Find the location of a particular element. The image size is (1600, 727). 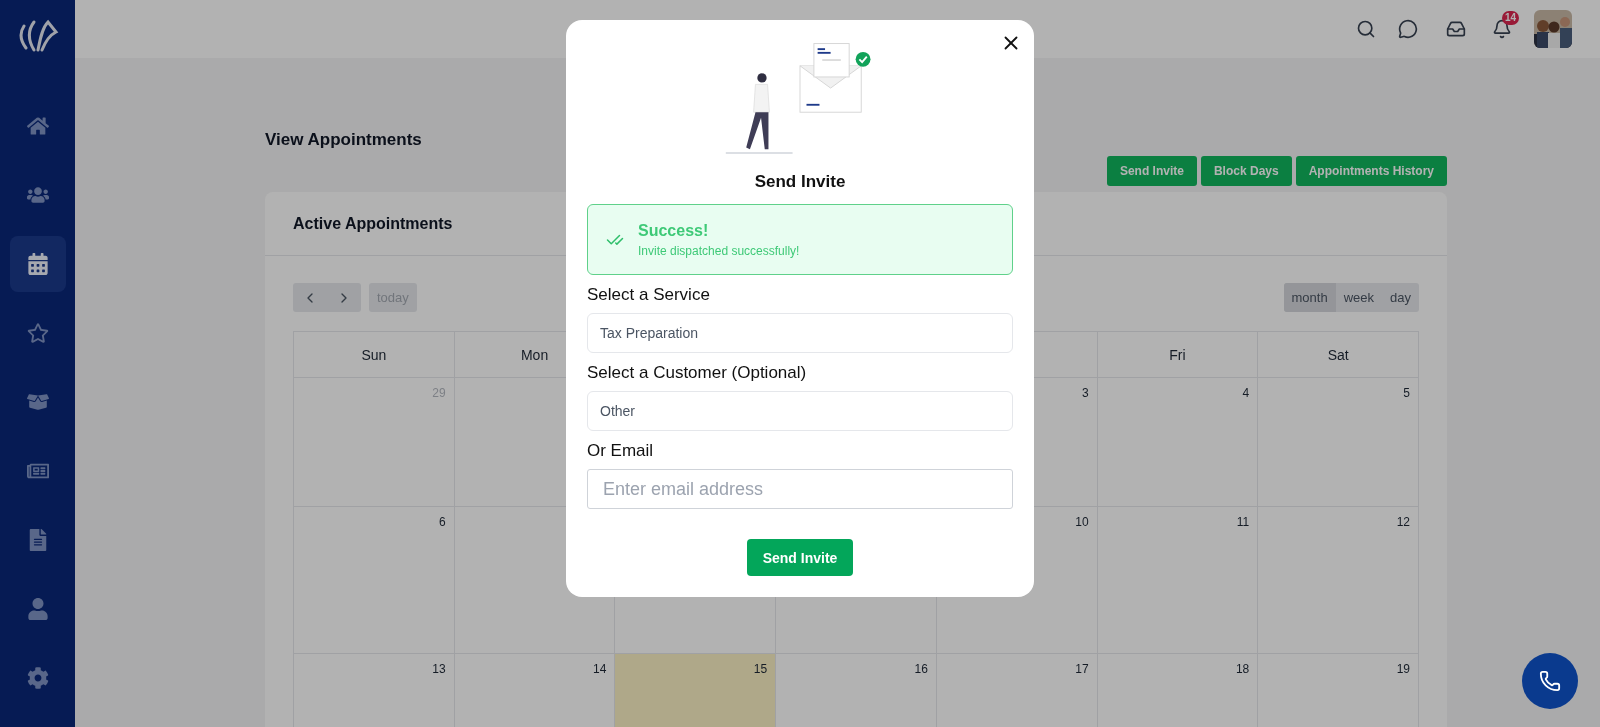

notification-count: 14 is located at coordinates (1510, 18).